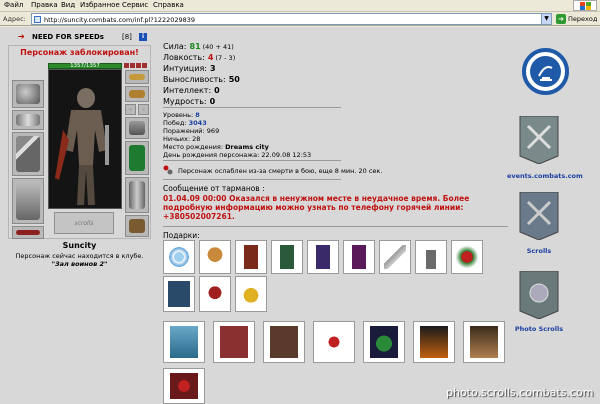 This screenshot has width=600, height=404. I want to click on shield-slot, so click(137, 158).